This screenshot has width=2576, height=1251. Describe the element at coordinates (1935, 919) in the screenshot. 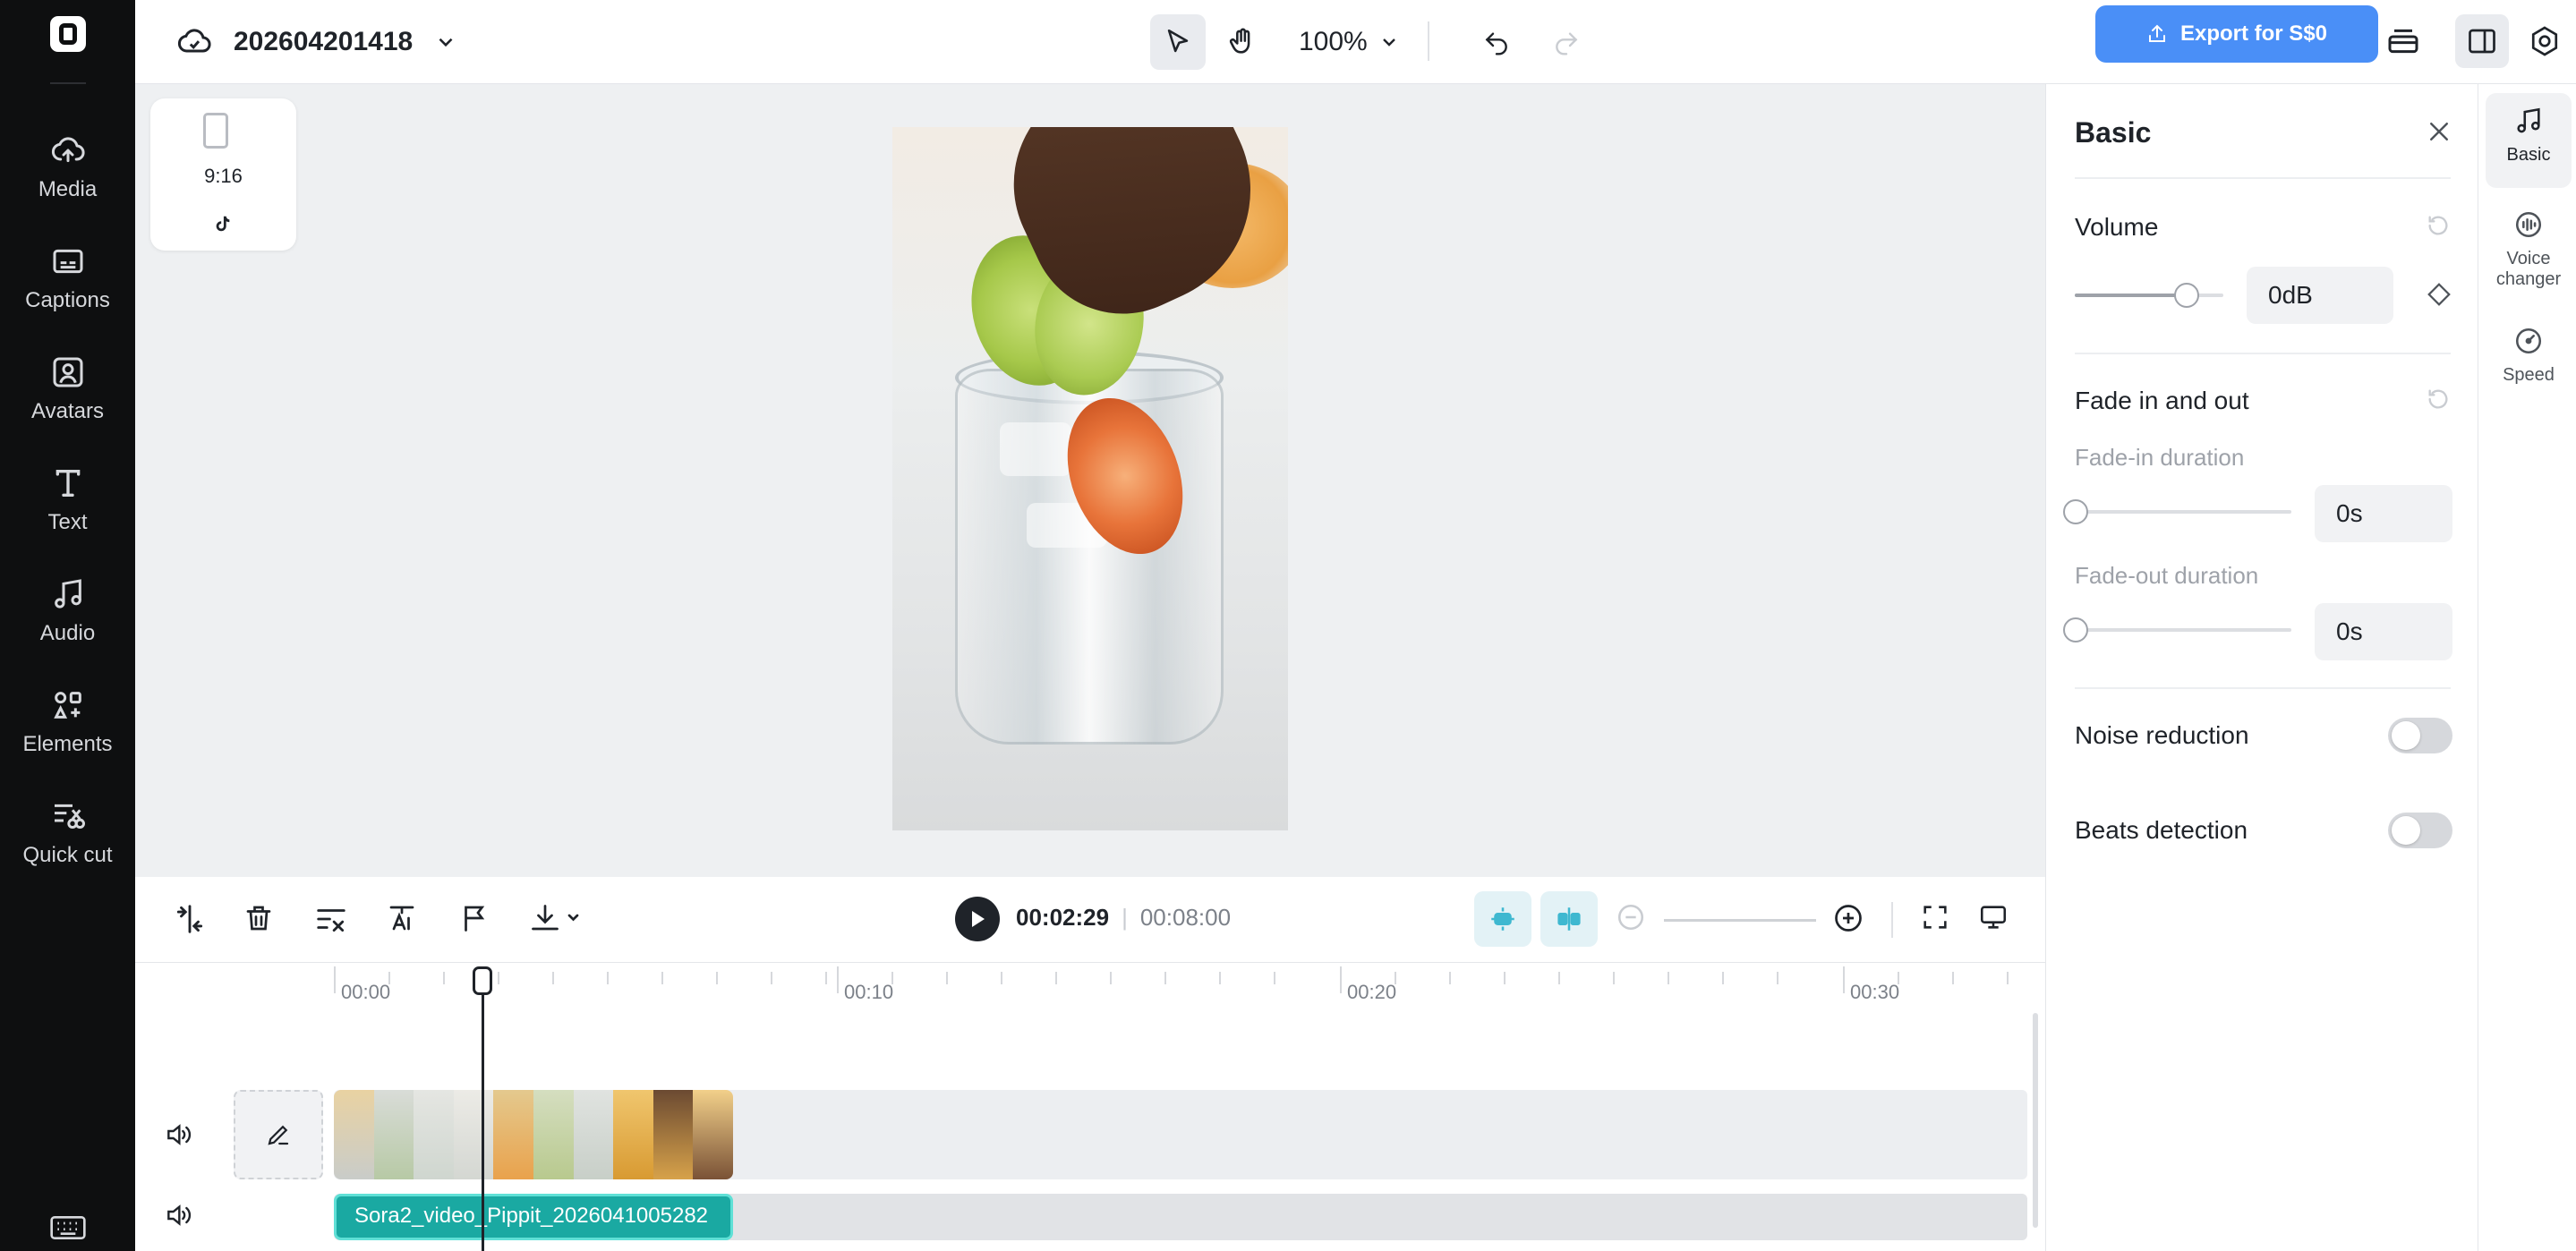

I see `fullscreen-icon` at that location.